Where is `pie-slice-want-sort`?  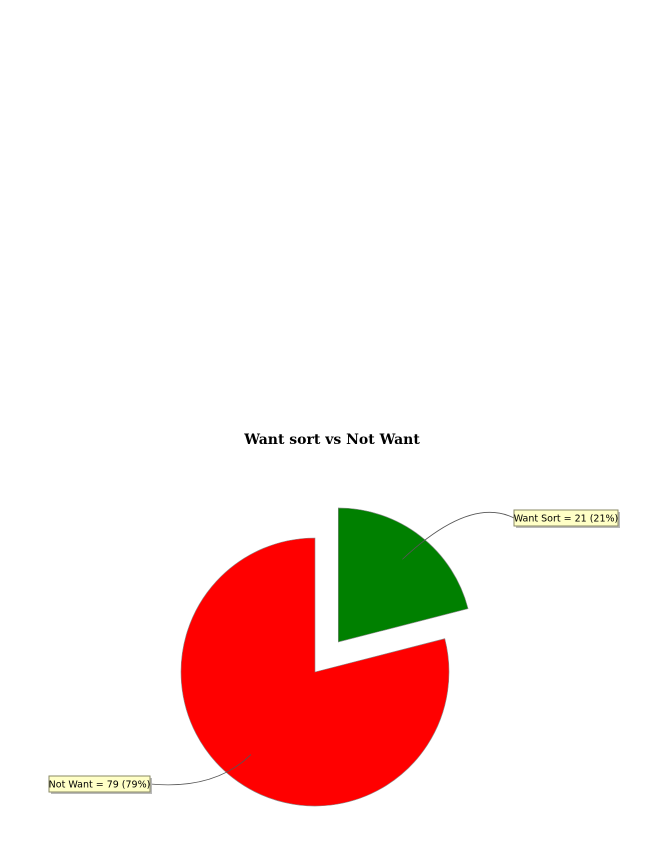 pie-slice-want-sort is located at coordinates (403, 575).